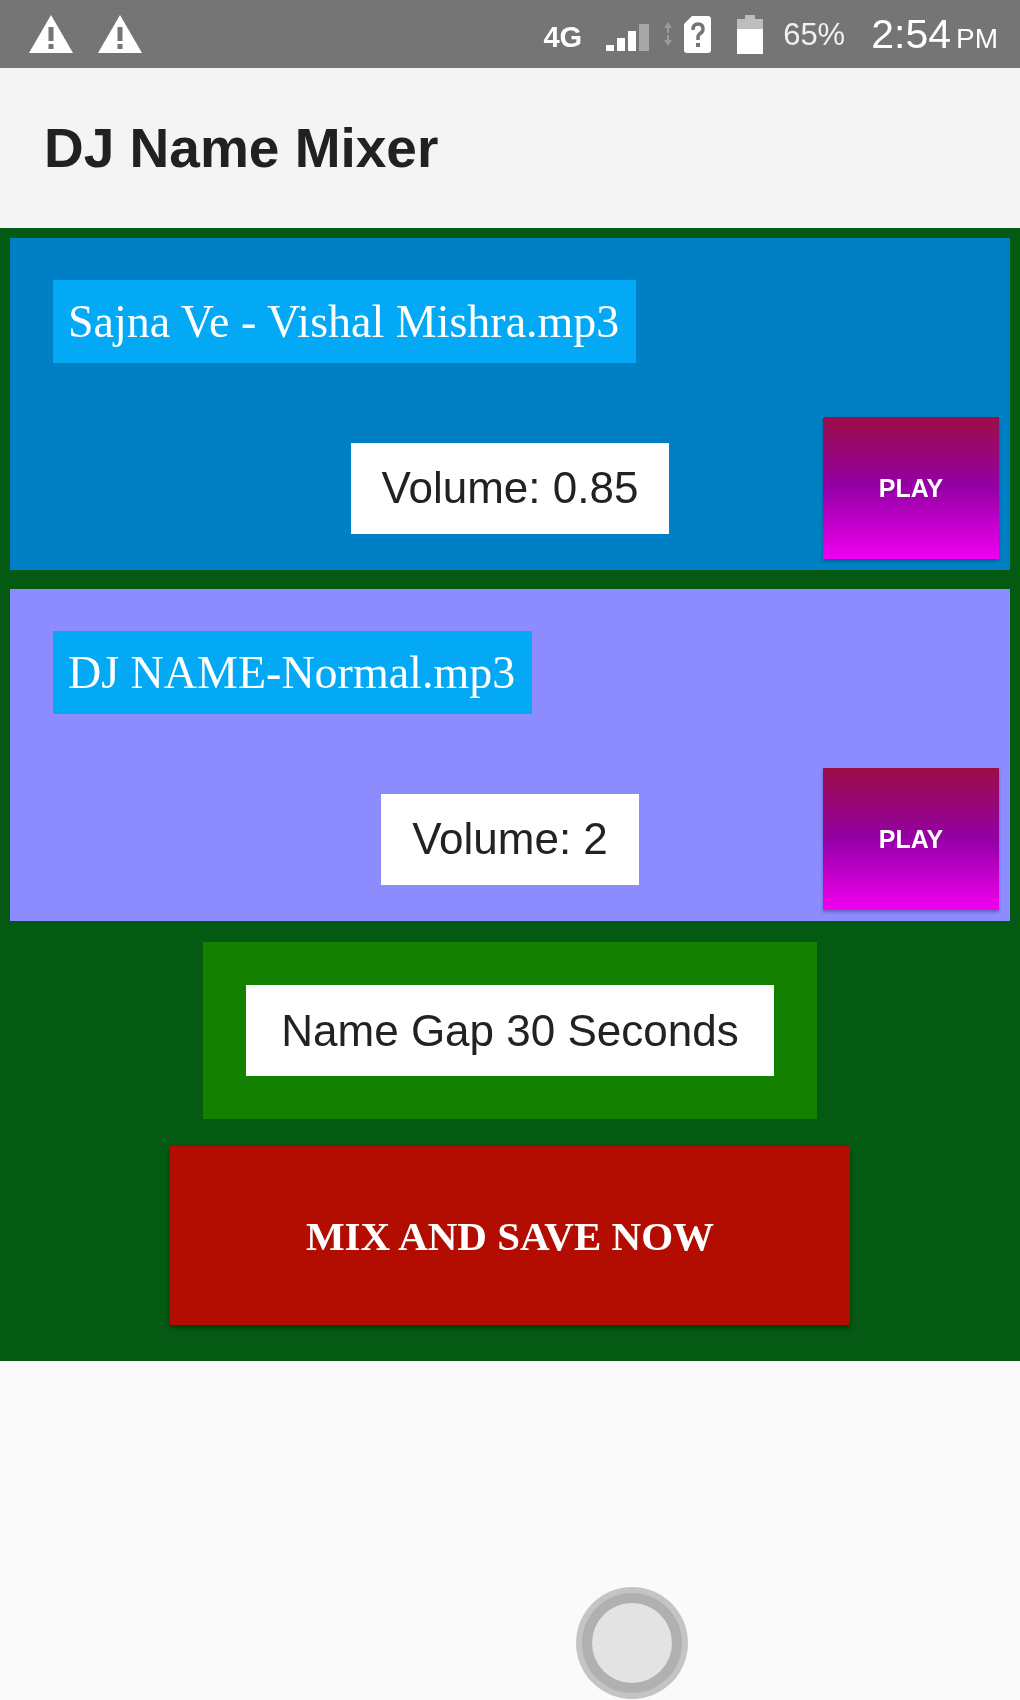 This screenshot has width=1020, height=1700. Describe the element at coordinates (241, 148) in the screenshot. I see `app-title: DJ Name Mixer` at that location.